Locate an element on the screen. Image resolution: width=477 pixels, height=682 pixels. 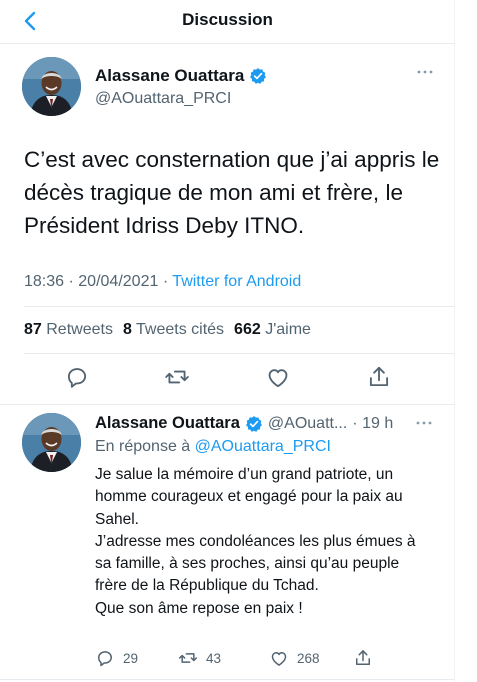
likes-stat: 662 J'aime is located at coordinates (272, 330).